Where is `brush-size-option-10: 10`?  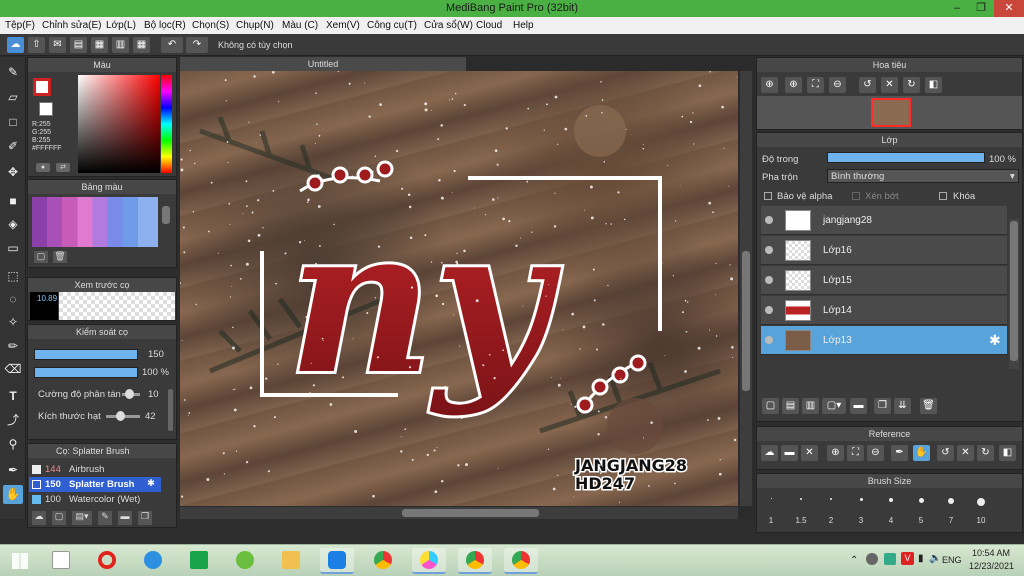 brush-size-option-10: 10 is located at coordinates (981, 509).